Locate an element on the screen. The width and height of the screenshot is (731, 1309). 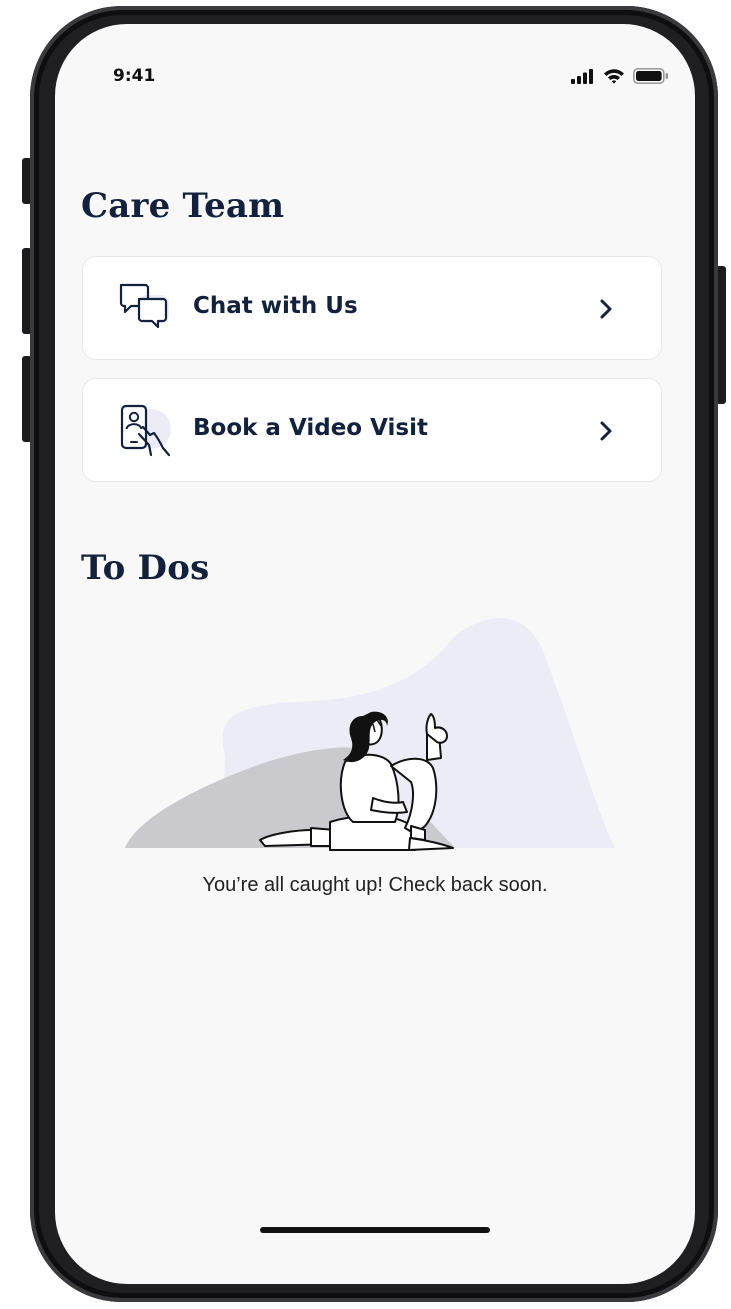
battery-icon is located at coordinates (651, 78).